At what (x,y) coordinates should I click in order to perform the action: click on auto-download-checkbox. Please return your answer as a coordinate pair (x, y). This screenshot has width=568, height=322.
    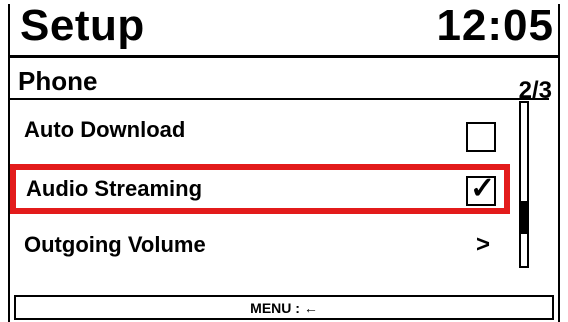
    Looking at the image, I should click on (481, 137).